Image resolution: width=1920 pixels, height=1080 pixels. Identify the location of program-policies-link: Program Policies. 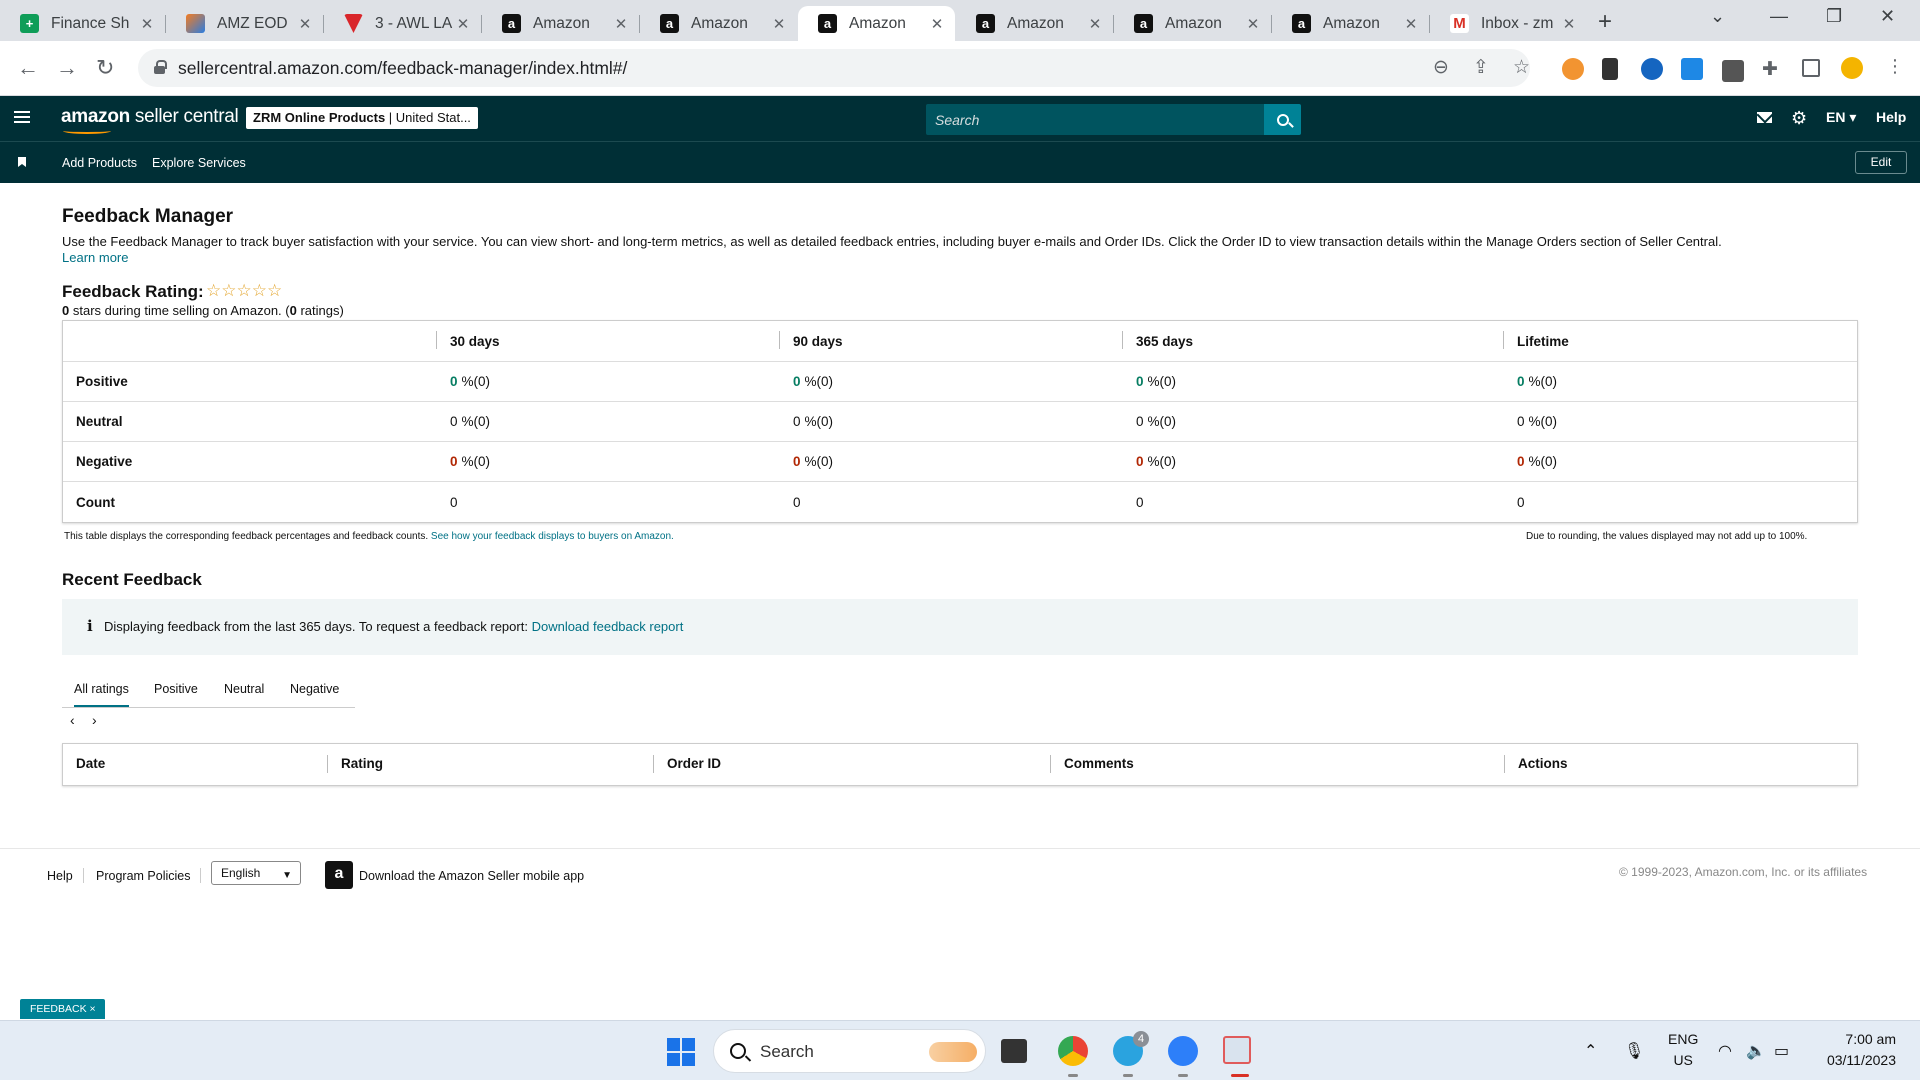
(143, 876).